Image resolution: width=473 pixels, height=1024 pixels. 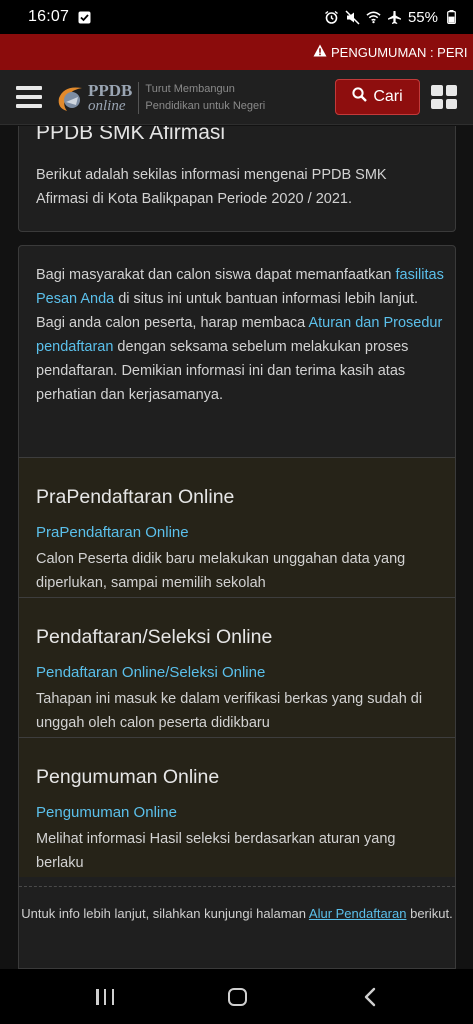 What do you see at coordinates (352, 17) in the screenshot?
I see `mute-icon` at bounding box center [352, 17].